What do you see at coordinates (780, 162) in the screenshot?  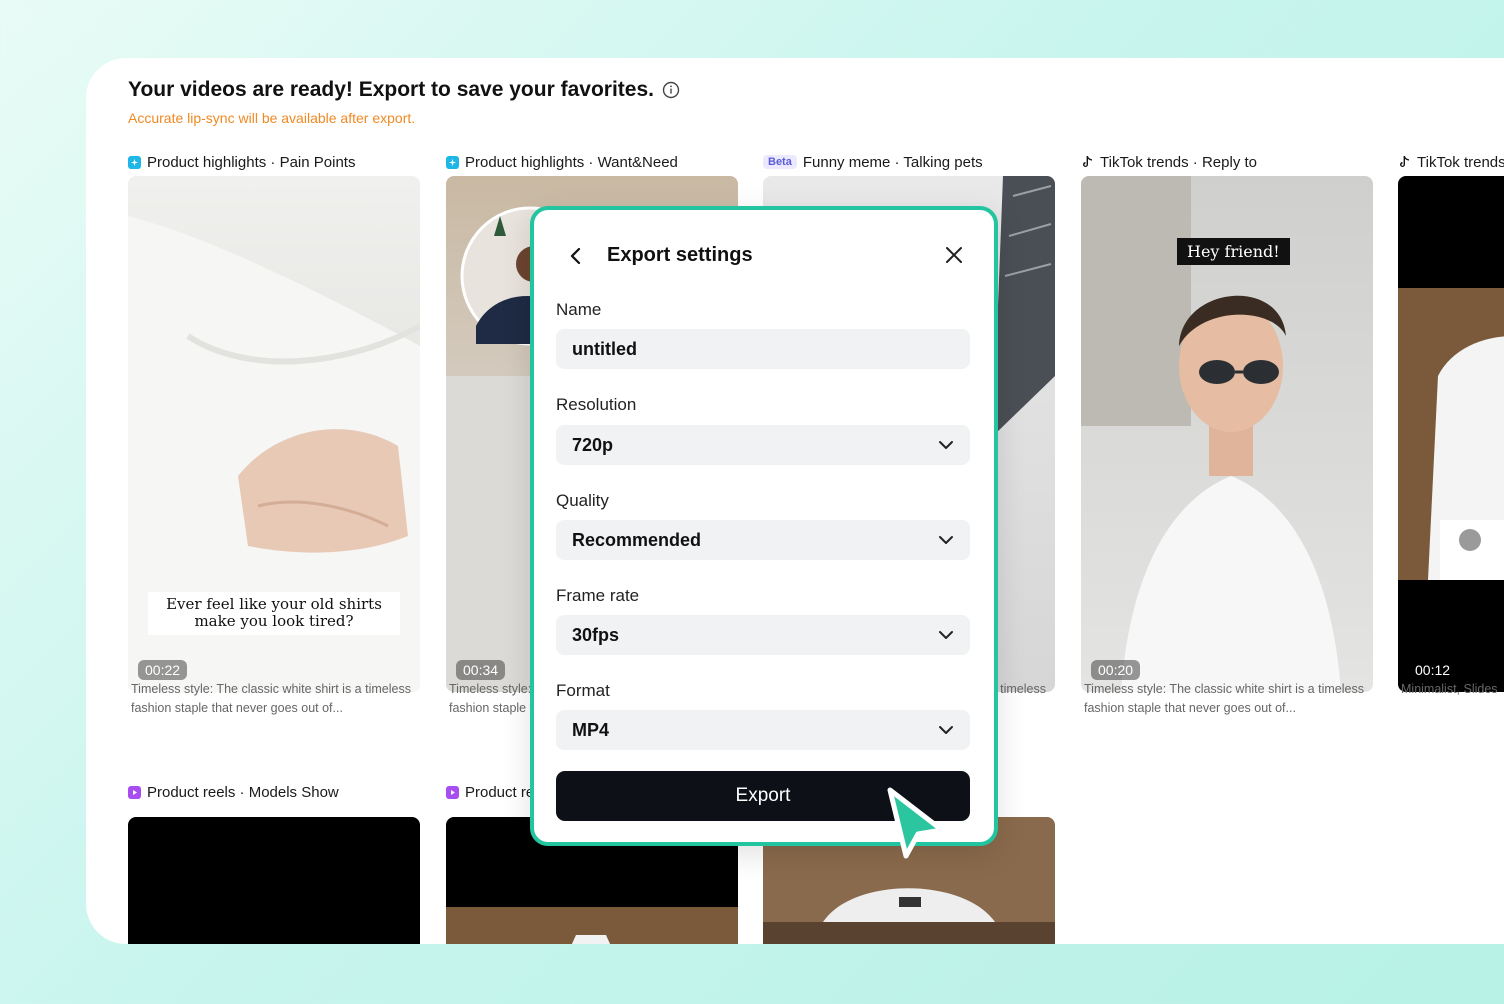 I see `beta-badge: Beta` at bounding box center [780, 162].